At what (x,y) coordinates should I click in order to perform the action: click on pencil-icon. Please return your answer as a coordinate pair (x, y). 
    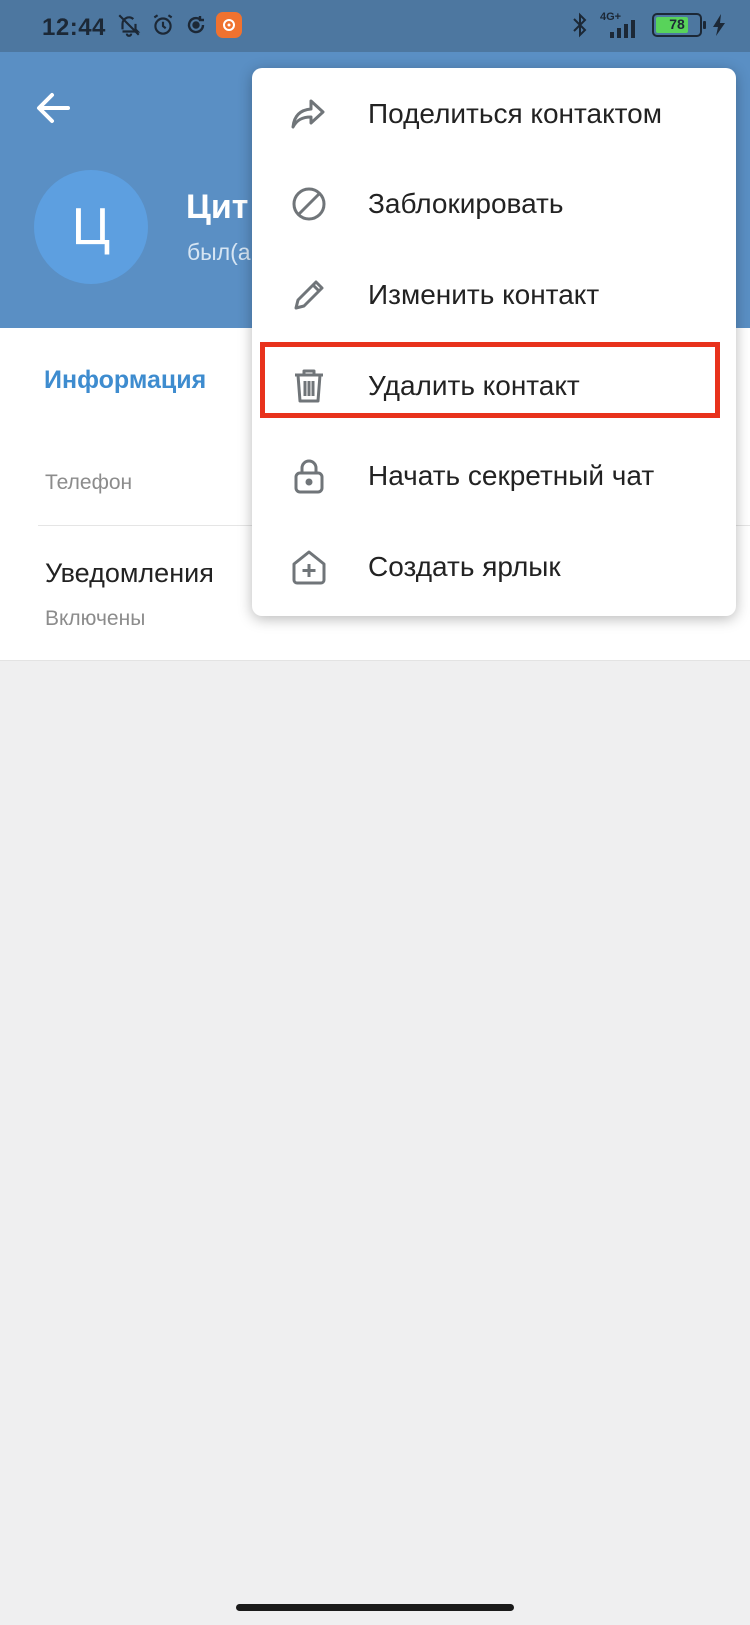
    Looking at the image, I should click on (309, 295).